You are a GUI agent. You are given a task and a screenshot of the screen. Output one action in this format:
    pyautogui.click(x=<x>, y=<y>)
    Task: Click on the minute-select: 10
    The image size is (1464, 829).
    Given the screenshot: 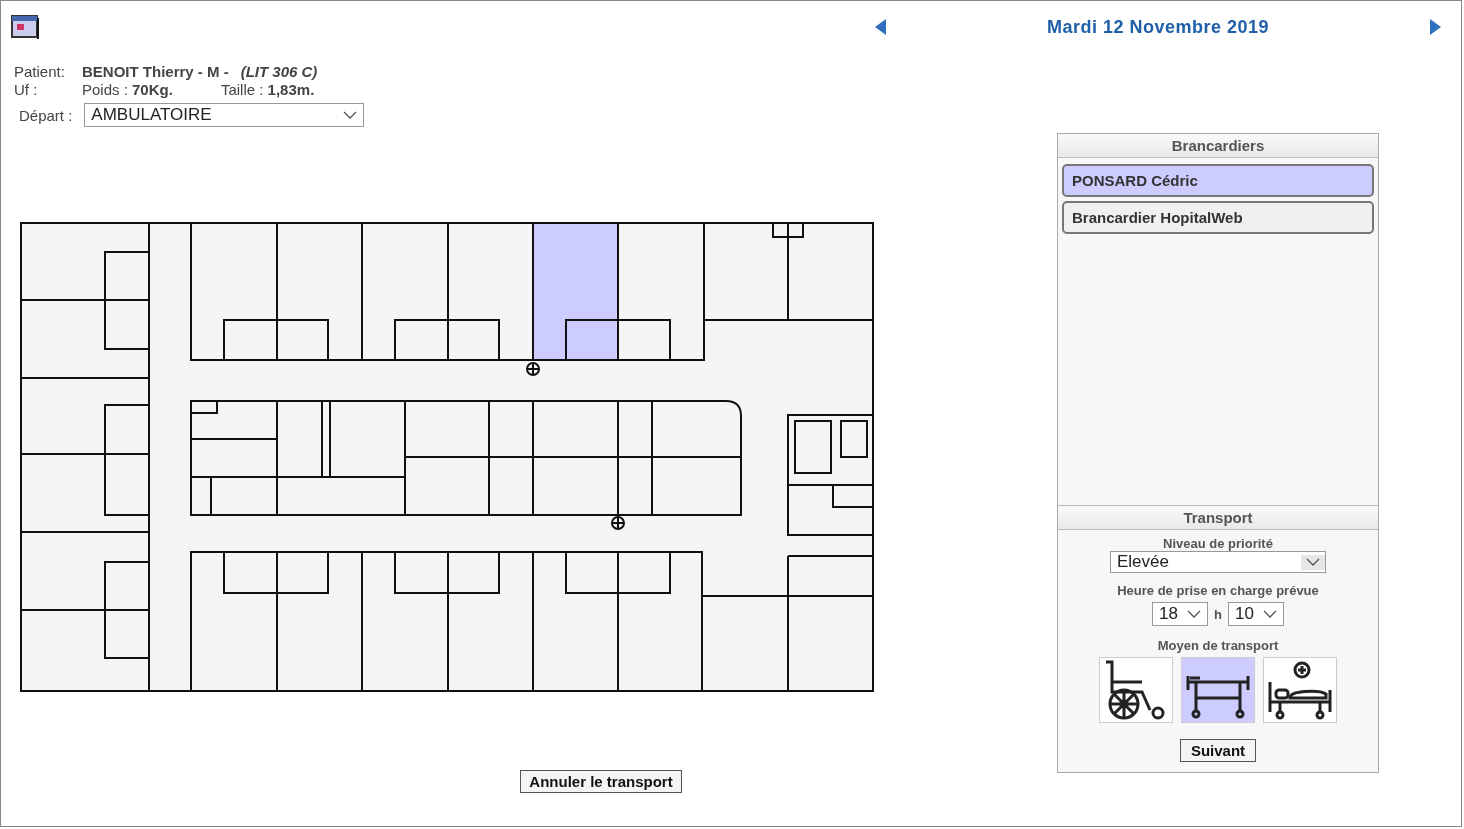 What is the action you would take?
    pyautogui.click(x=1255, y=614)
    